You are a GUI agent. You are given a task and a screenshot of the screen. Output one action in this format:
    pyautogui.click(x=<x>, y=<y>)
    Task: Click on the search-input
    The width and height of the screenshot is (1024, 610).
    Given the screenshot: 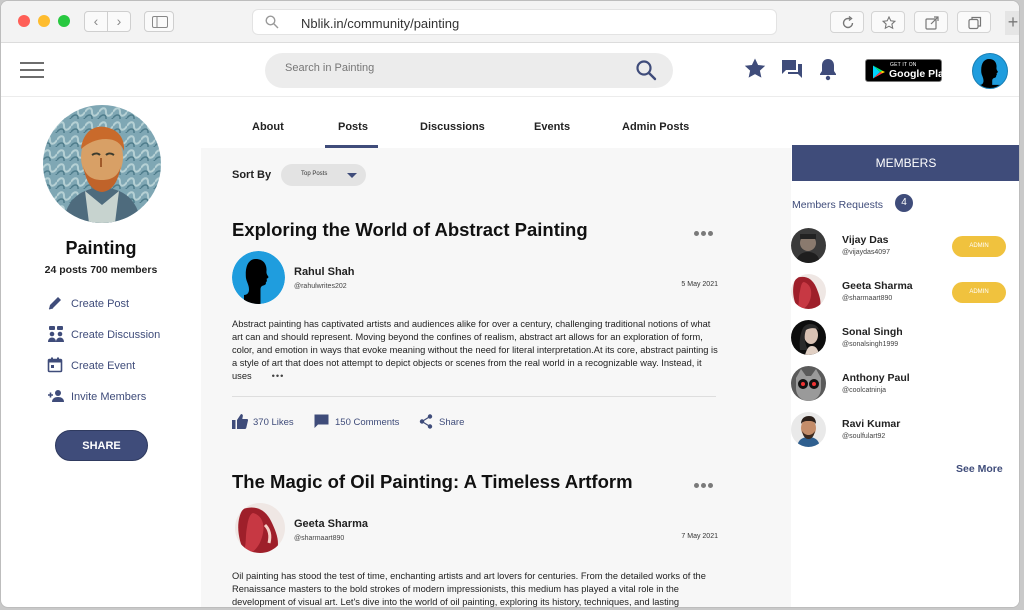 What is the action you would take?
    pyautogui.click(x=450, y=68)
    